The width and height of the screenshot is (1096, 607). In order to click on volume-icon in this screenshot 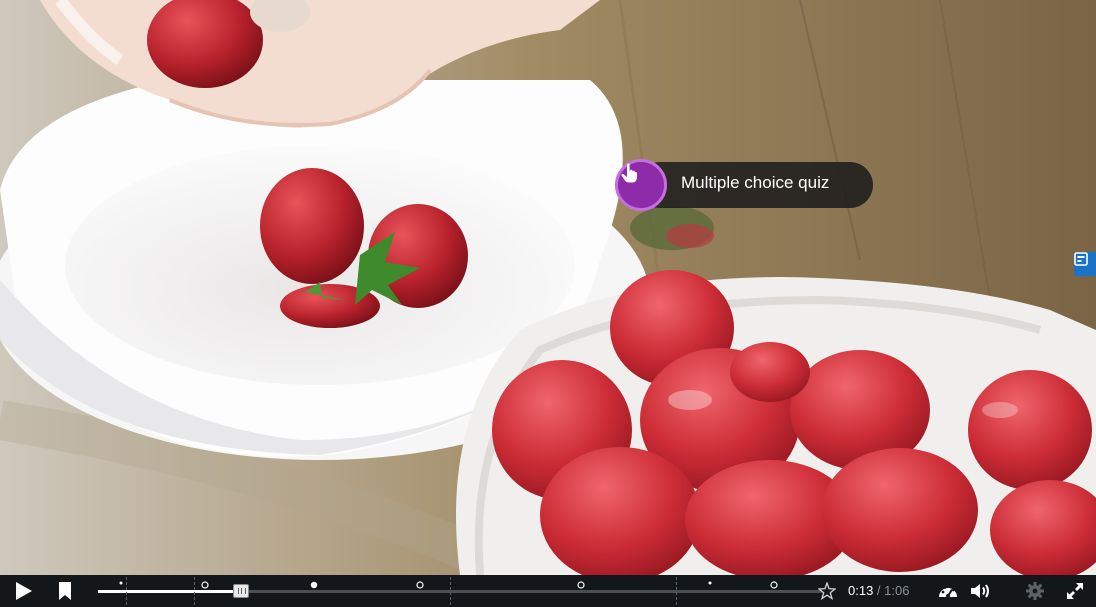, I will do `click(980, 591)`.